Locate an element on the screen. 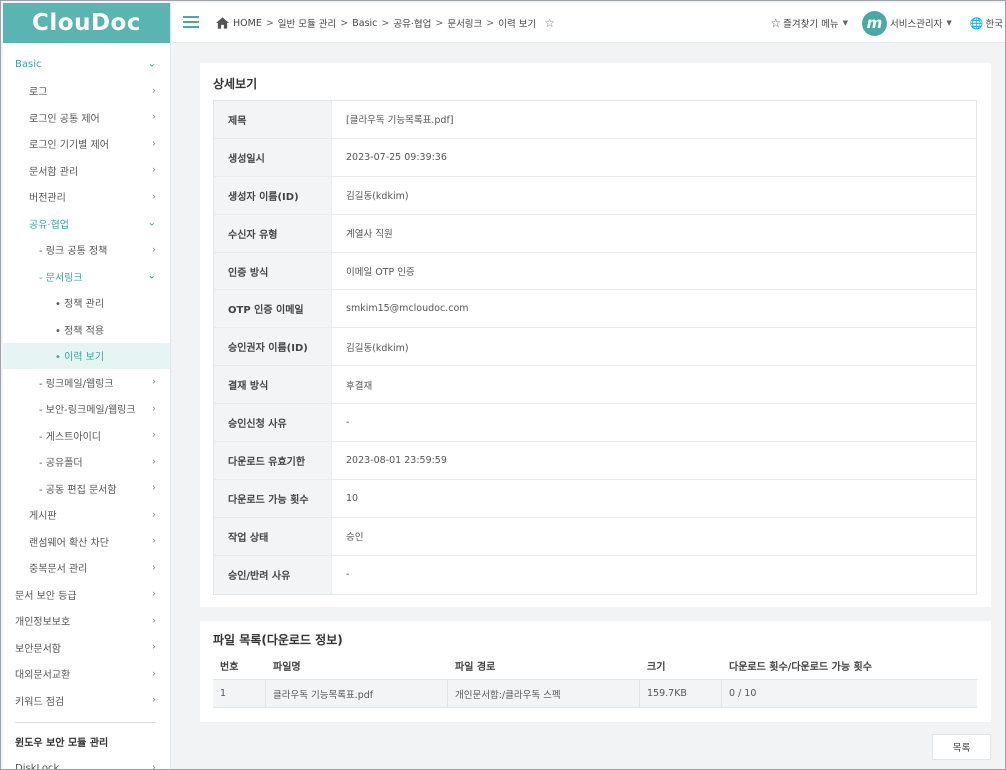 The image size is (1006, 770). sidebar-item: 개인정보보호 › is located at coordinates (86, 621).